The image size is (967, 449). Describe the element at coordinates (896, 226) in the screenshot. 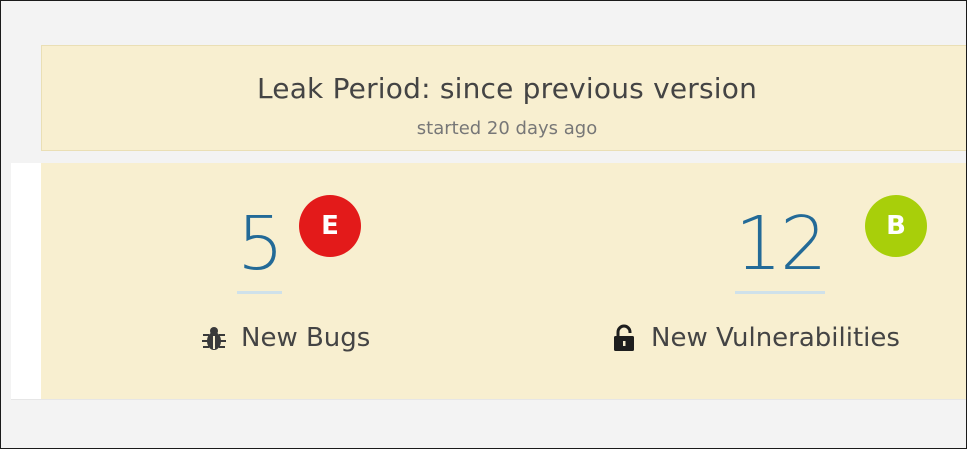

I see `vulnerabilities-rating-badge: B` at that location.